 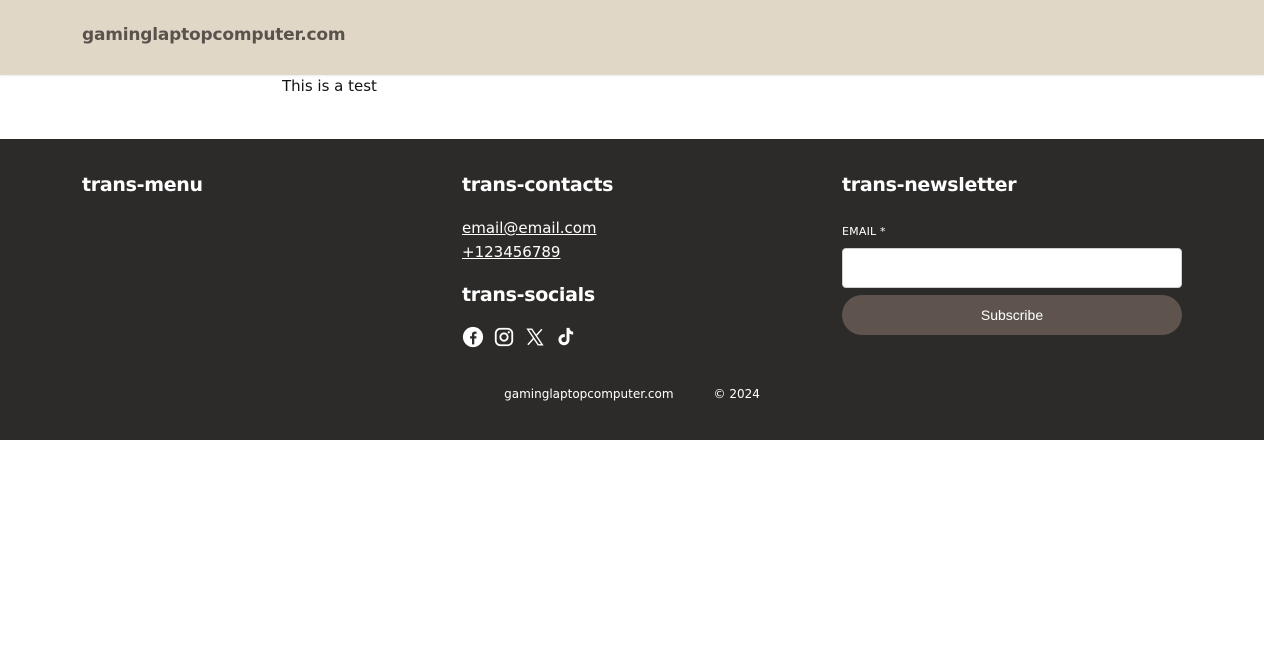 What do you see at coordinates (864, 231) in the screenshot?
I see `email-field-label: EMAIL *` at bounding box center [864, 231].